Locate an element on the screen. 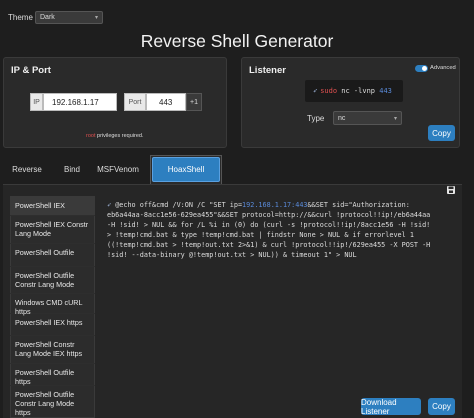  listener-command-body: nc -lvnp is located at coordinates (358, 91).